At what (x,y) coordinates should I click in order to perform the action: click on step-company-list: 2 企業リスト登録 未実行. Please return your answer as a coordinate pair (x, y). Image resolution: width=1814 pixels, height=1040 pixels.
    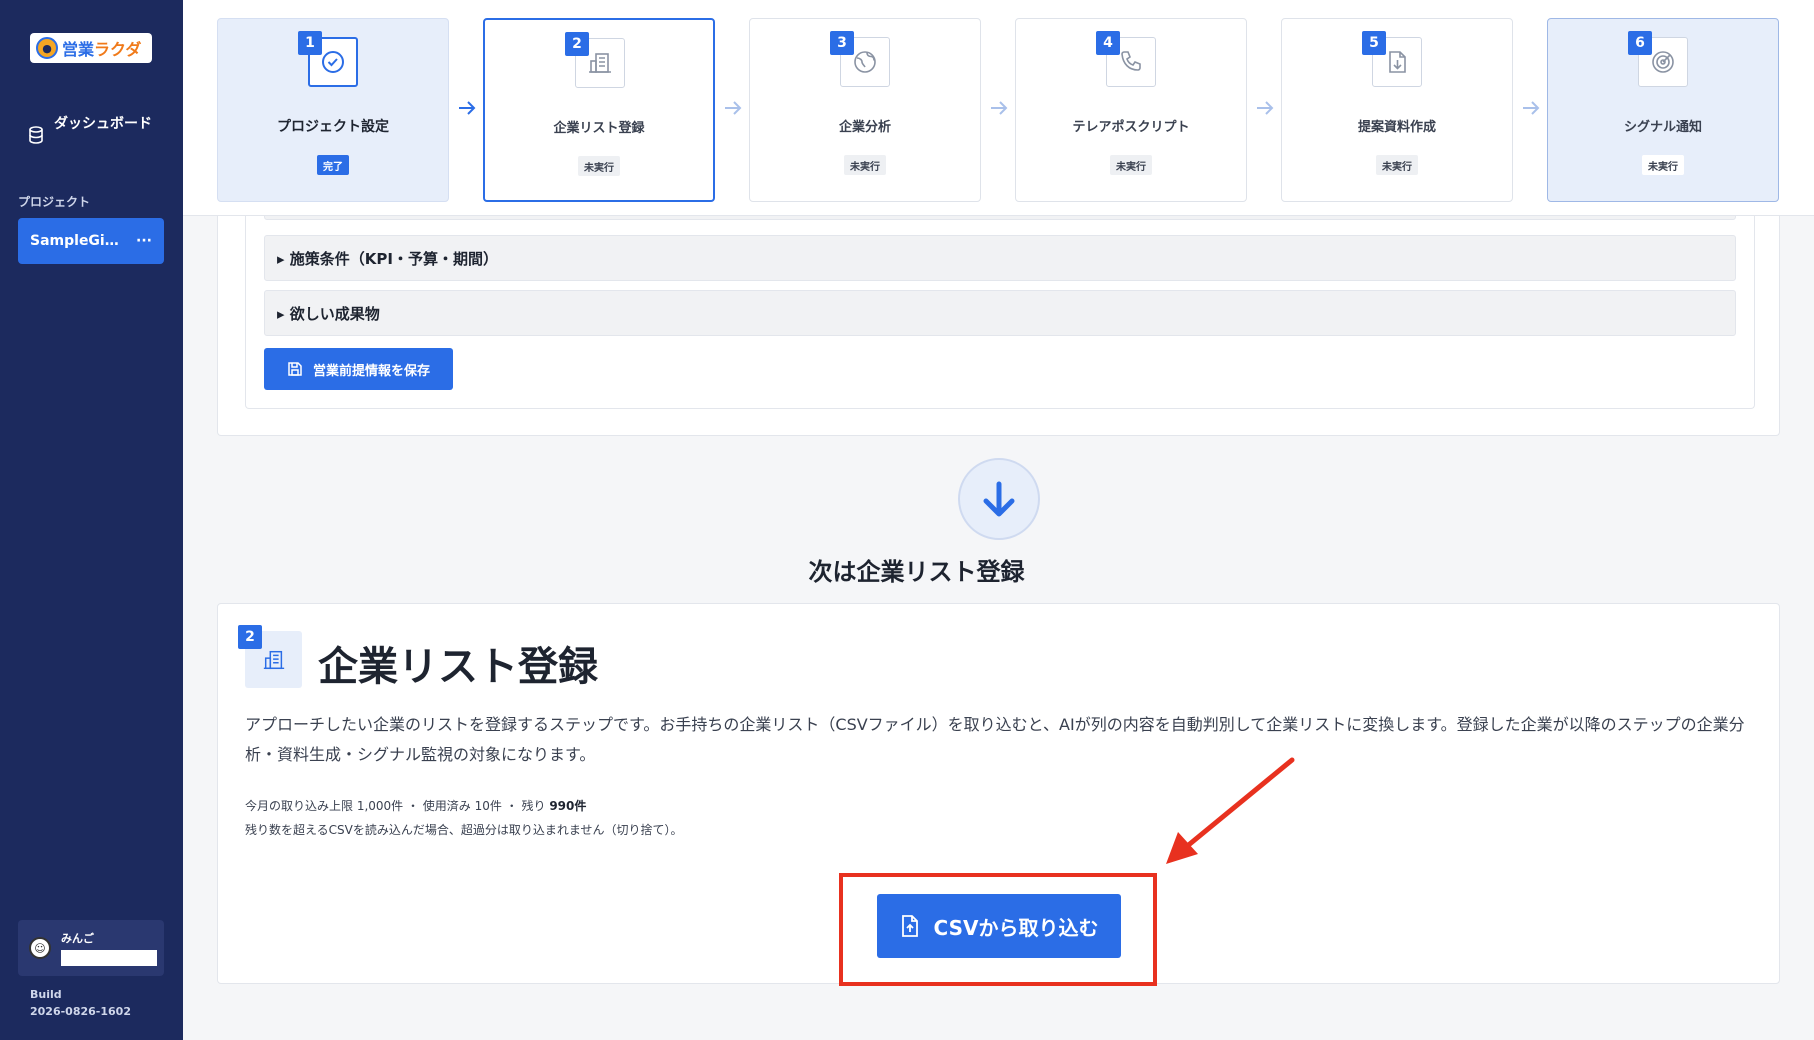
    Looking at the image, I should click on (599, 110).